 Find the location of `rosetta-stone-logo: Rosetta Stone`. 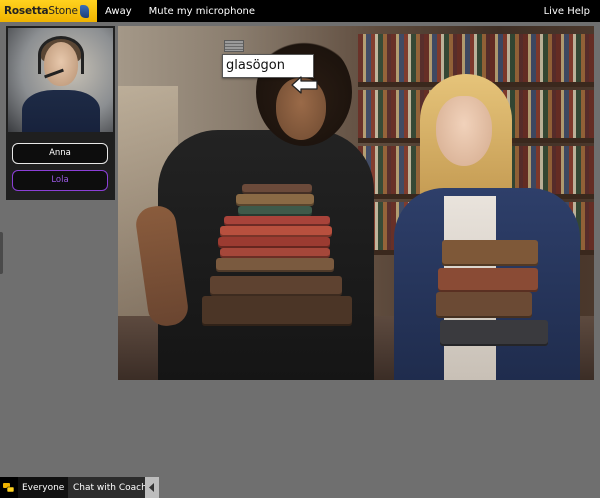

rosetta-stone-logo: Rosetta Stone is located at coordinates (48, 11).